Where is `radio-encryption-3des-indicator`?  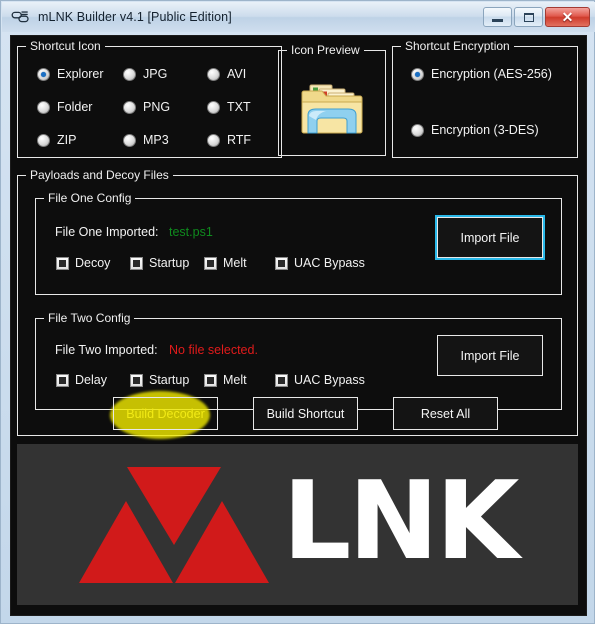
radio-encryption-3des-indicator is located at coordinates (417, 130).